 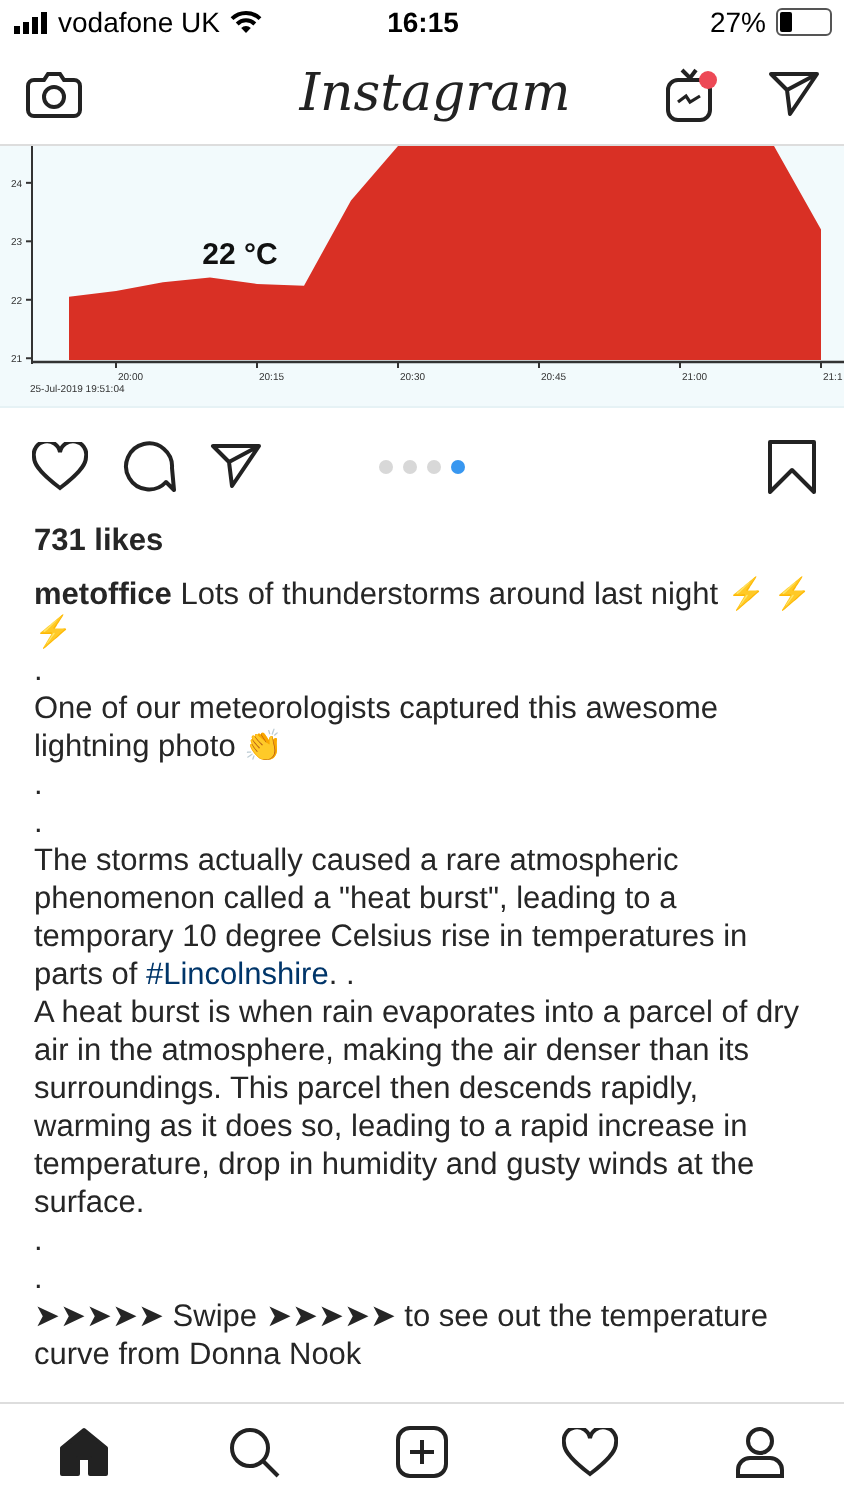 What do you see at coordinates (804, 22) in the screenshot?
I see `battery-icon` at bounding box center [804, 22].